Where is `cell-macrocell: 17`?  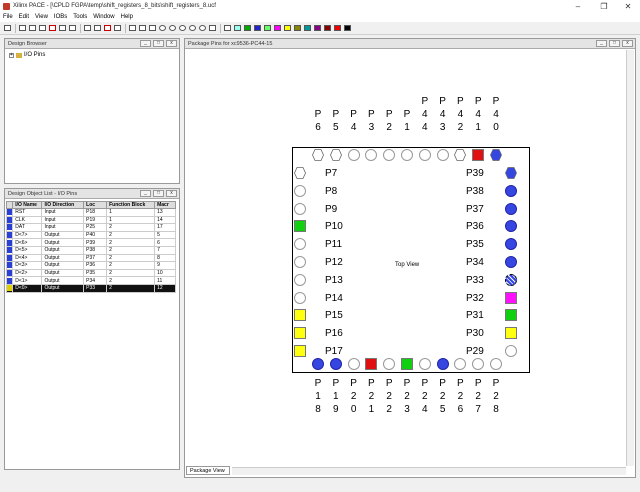 cell-macrocell: 17 is located at coordinates (165, 227).